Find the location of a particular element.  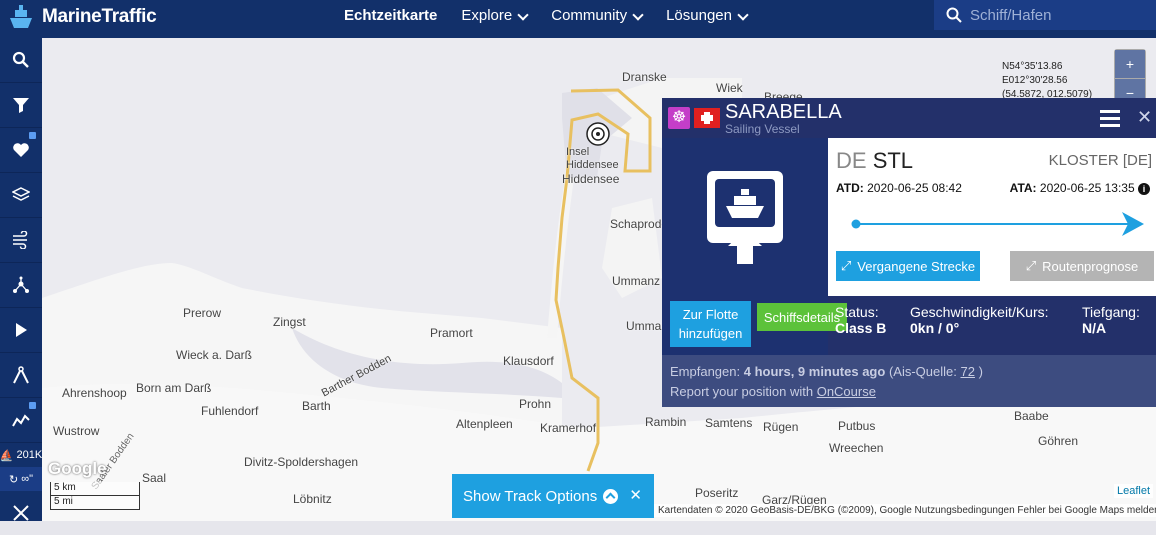

lock-icon is located at coordinates (32, 405).